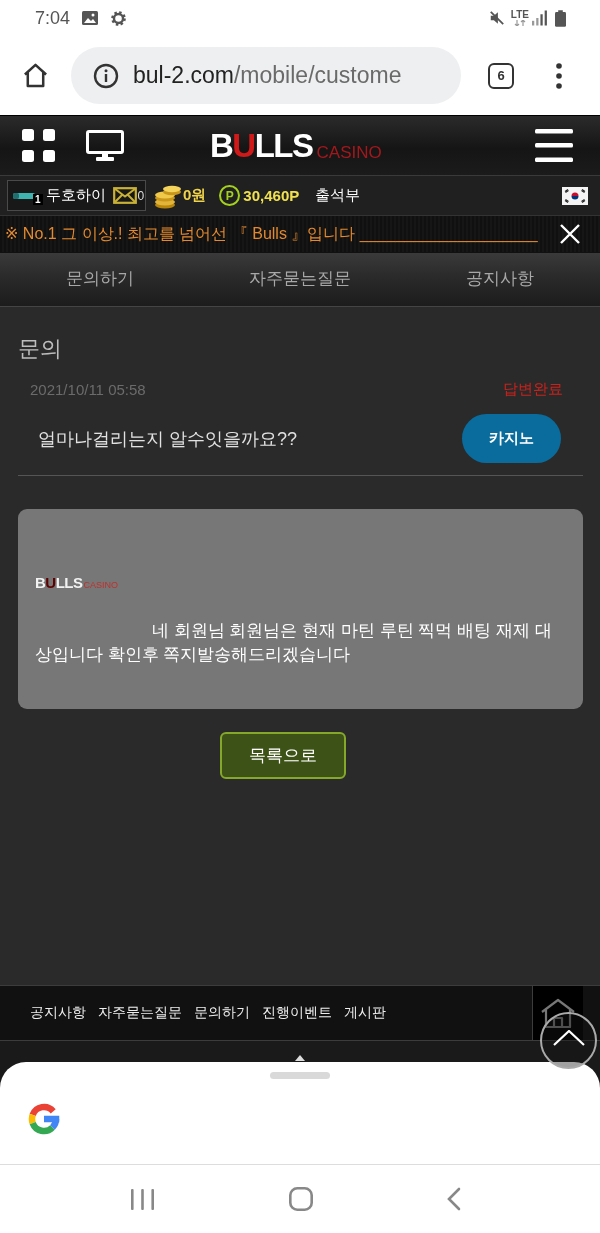  I want to click on monitor-icon, so click(105, 145).